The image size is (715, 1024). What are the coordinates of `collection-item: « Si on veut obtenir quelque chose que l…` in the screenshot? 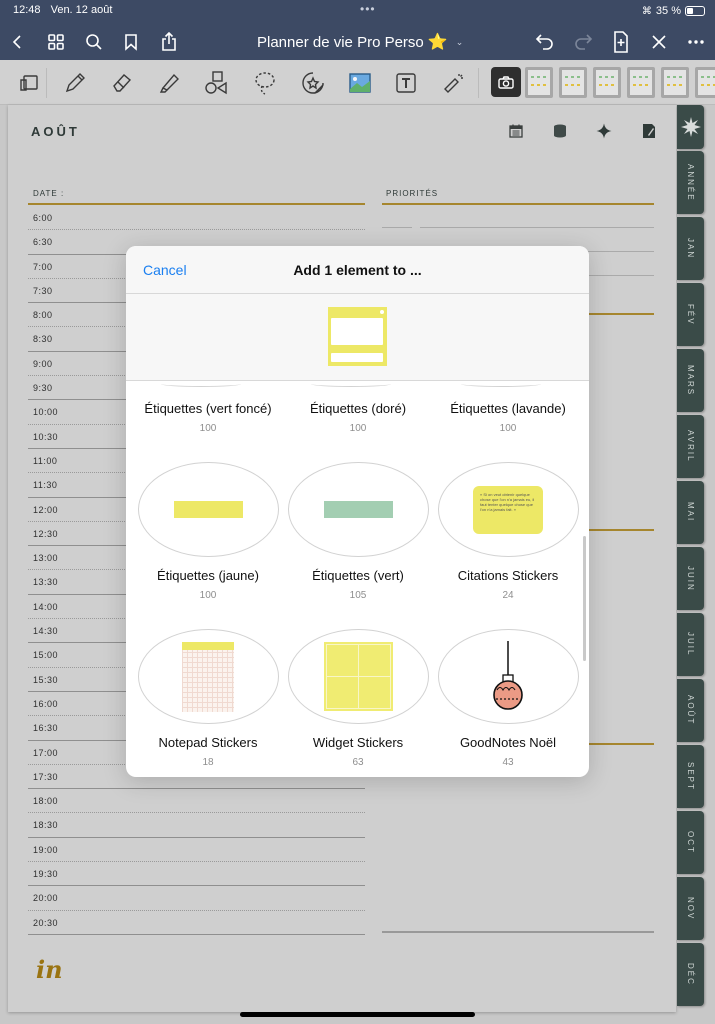 It's located at (508, 531).